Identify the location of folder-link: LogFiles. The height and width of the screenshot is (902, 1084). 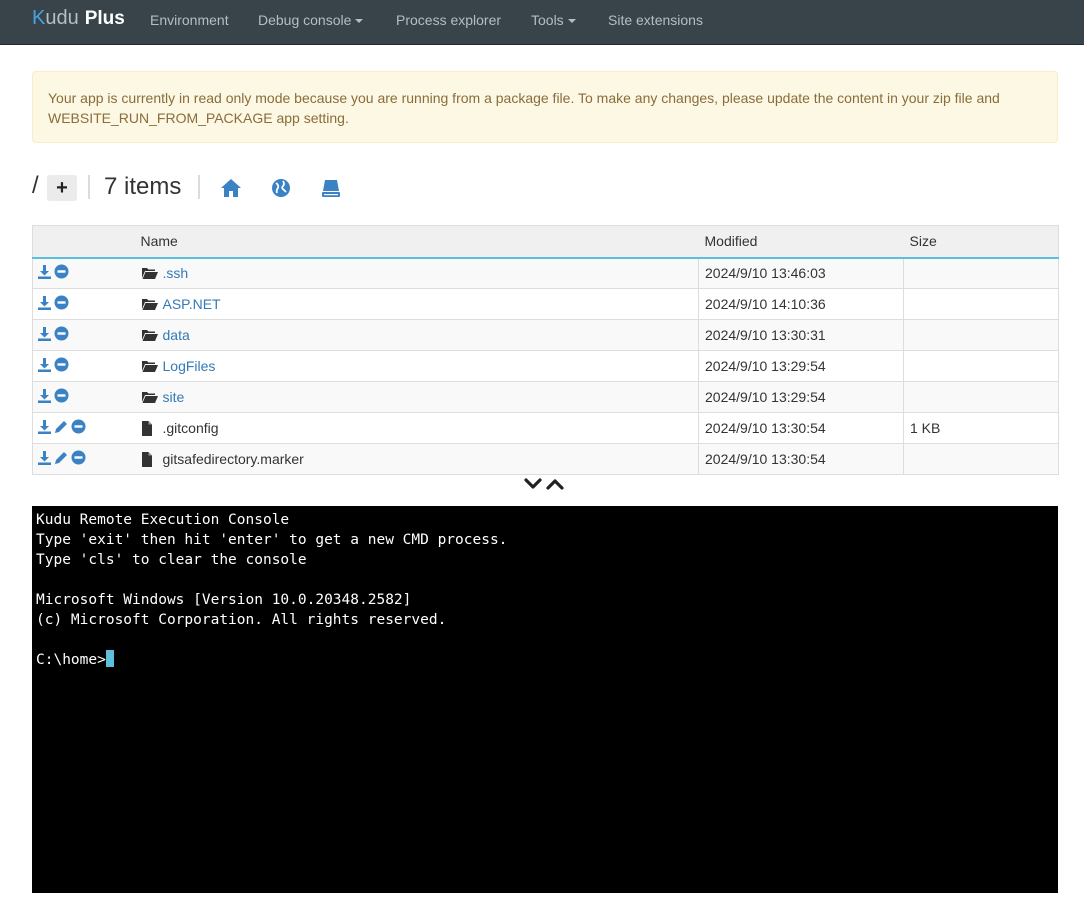
(189, 366).